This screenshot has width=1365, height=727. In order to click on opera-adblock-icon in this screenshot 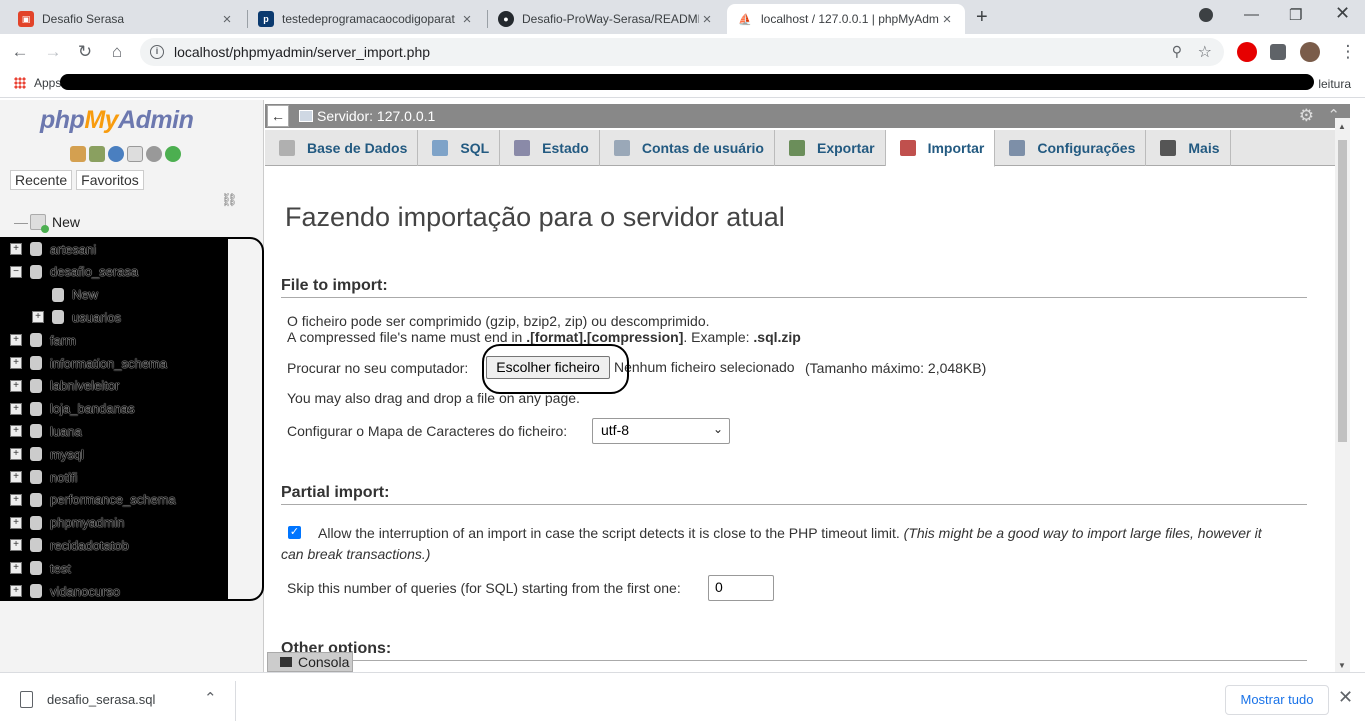, I will do `click(1247, 52)`.